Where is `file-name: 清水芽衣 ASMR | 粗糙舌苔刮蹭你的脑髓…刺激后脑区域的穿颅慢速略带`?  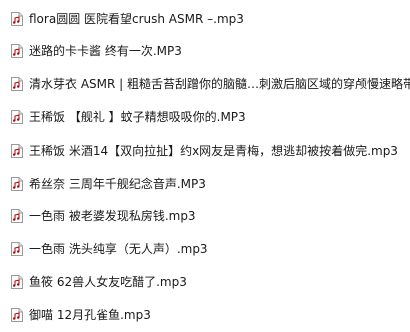 file-name: 清水芽衣 ASMR | 粗糙舌苔刮蹭你的脑髓…刺激后脑区域的穿颅慢速略带 is located at coordinates (219, 84).